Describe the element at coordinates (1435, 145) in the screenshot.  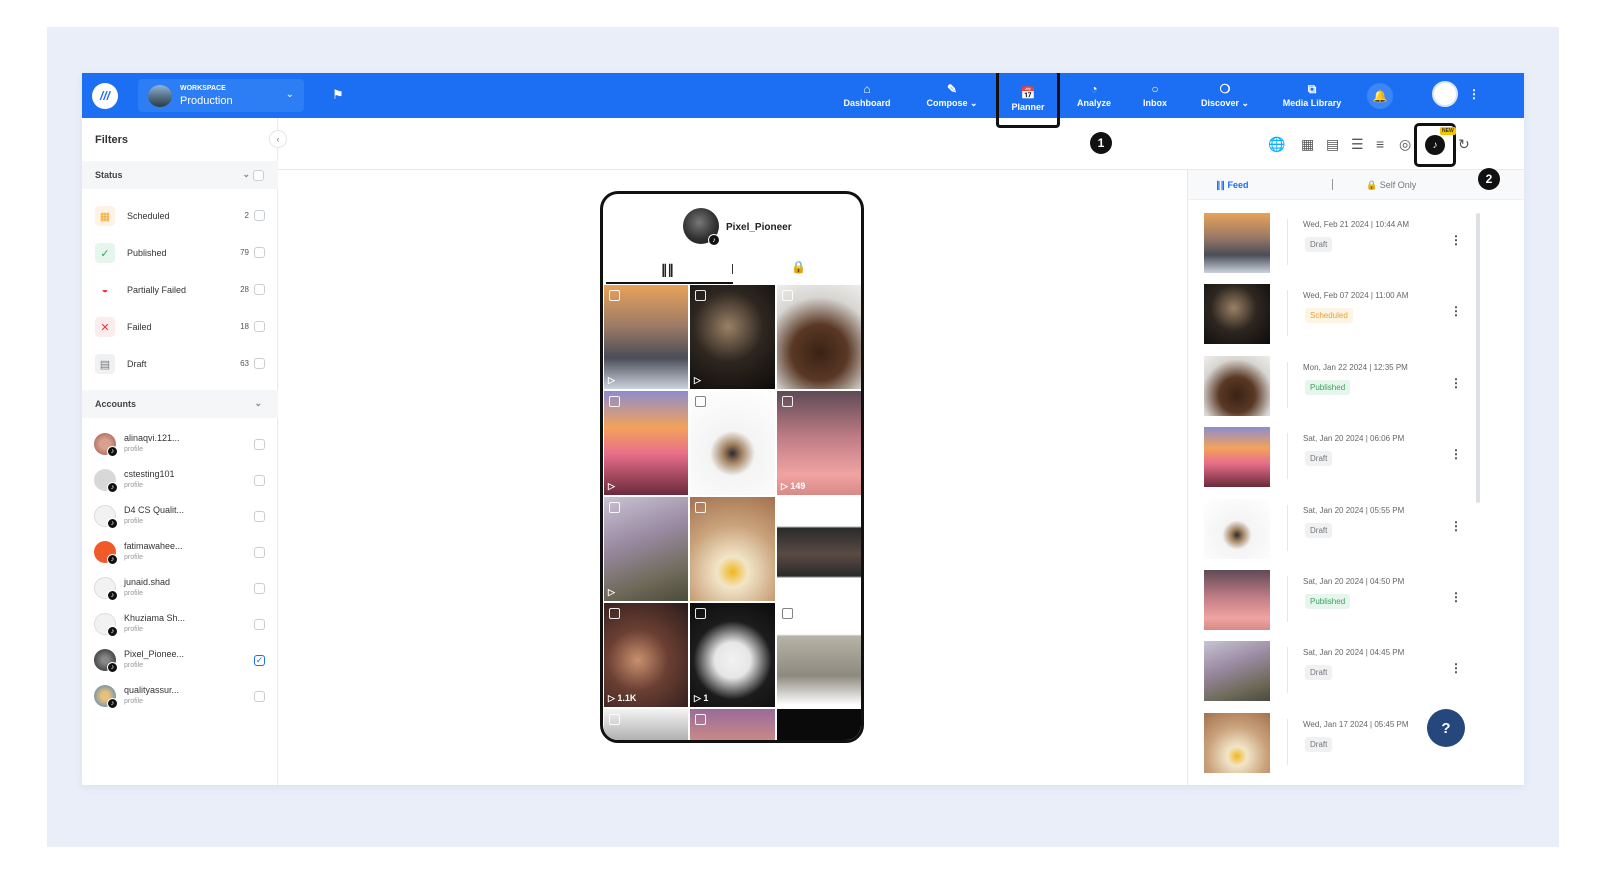
I see `tiktok-icon: ♪` at that location.